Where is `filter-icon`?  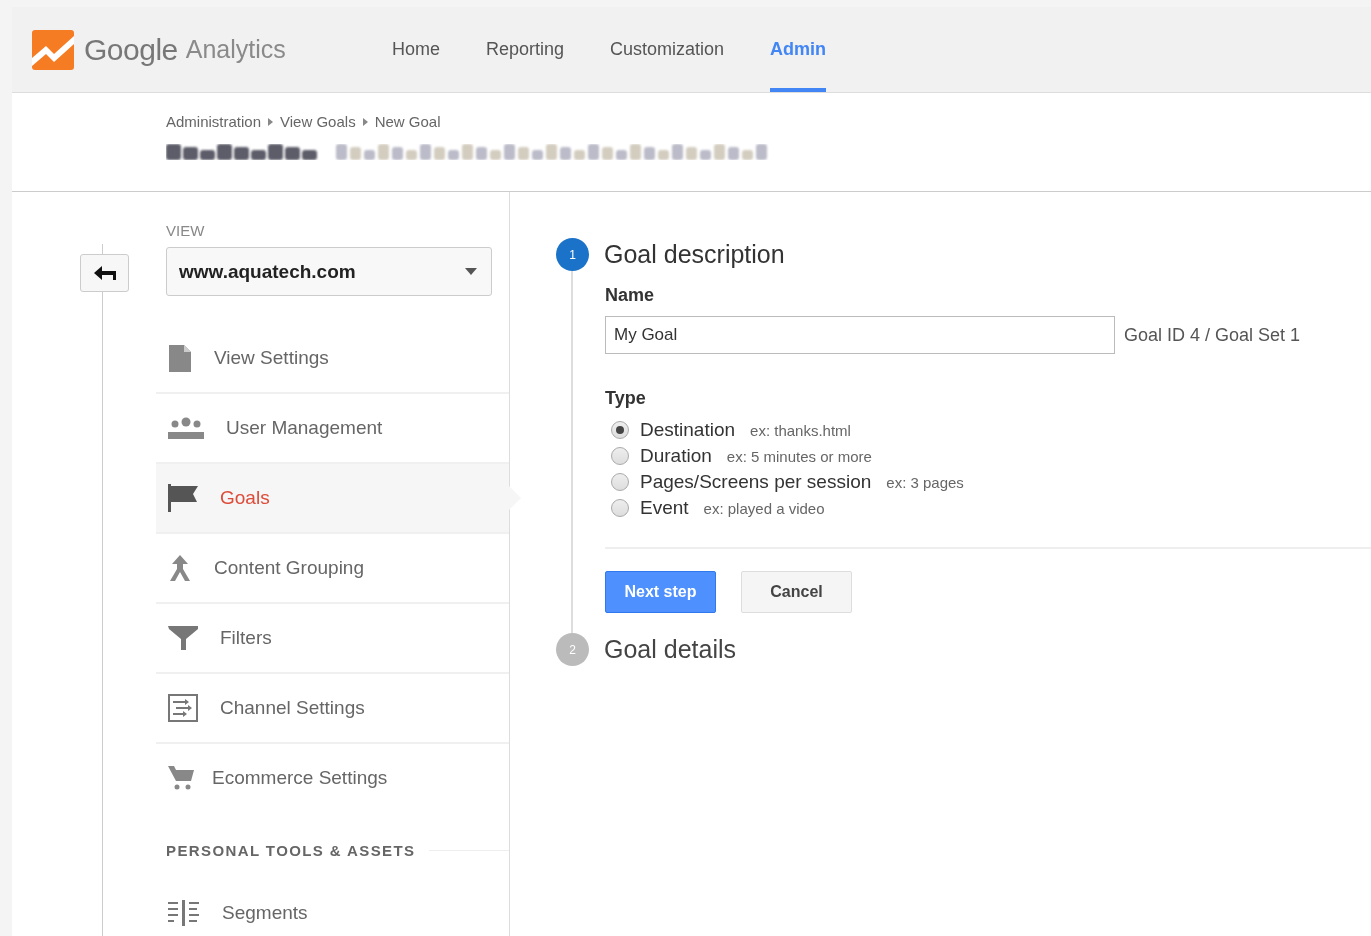 filter-icon is located at coordinates (183, 638).